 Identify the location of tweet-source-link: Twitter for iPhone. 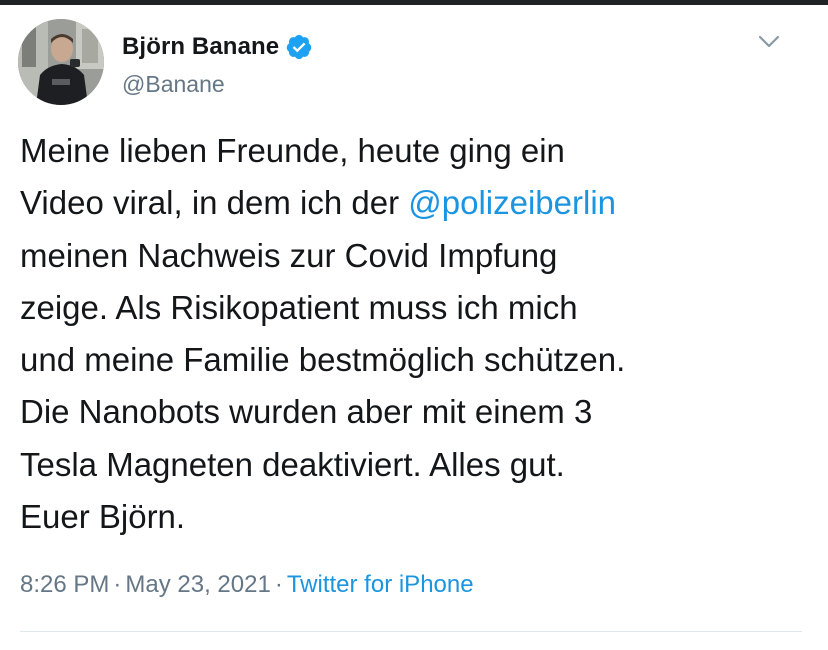
(380, 584).